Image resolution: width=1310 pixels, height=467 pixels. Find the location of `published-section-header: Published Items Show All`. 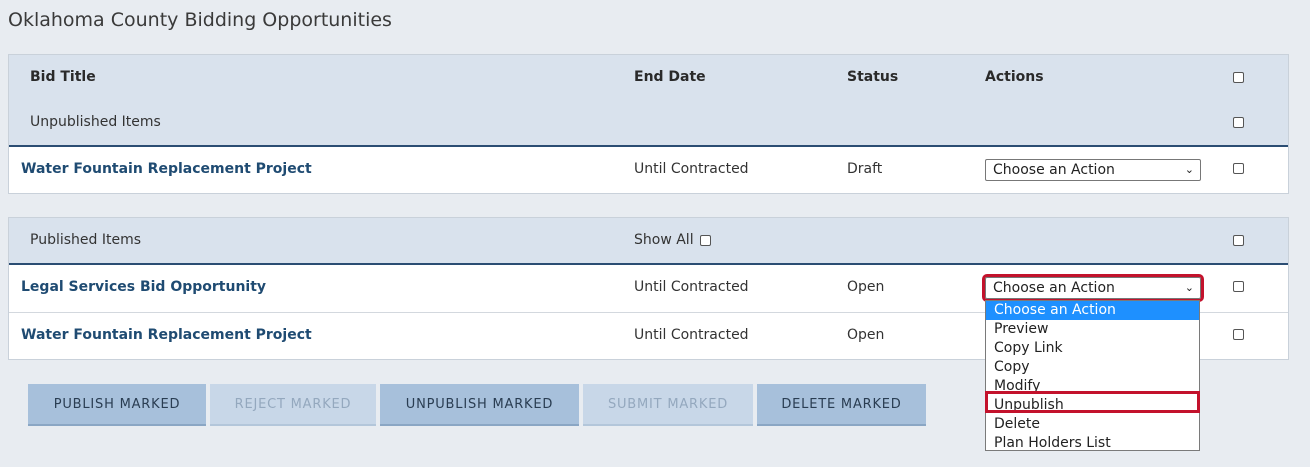

published-section-header: Published Items Show All is located at coordinates (648, 241).